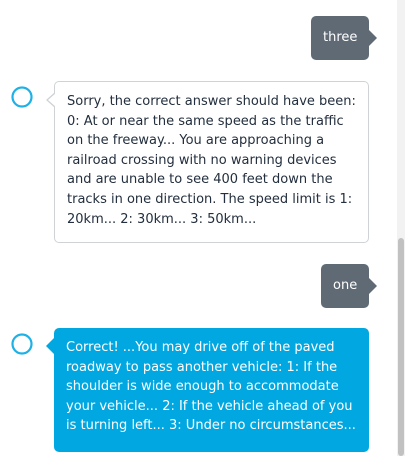 The width and height of the screenshot is (405, 456). I want to click on user-message: three, so click(344, 38).